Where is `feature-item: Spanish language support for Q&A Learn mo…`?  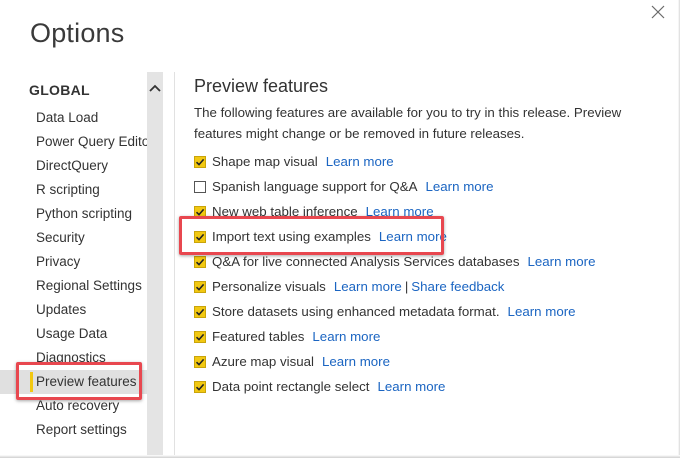 feature-item: Spanish language support for Q&A Learn mo… is located at coordinates (429, 186).